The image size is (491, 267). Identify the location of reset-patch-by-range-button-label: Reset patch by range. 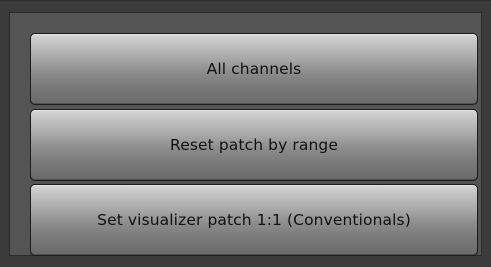
(254, 145).